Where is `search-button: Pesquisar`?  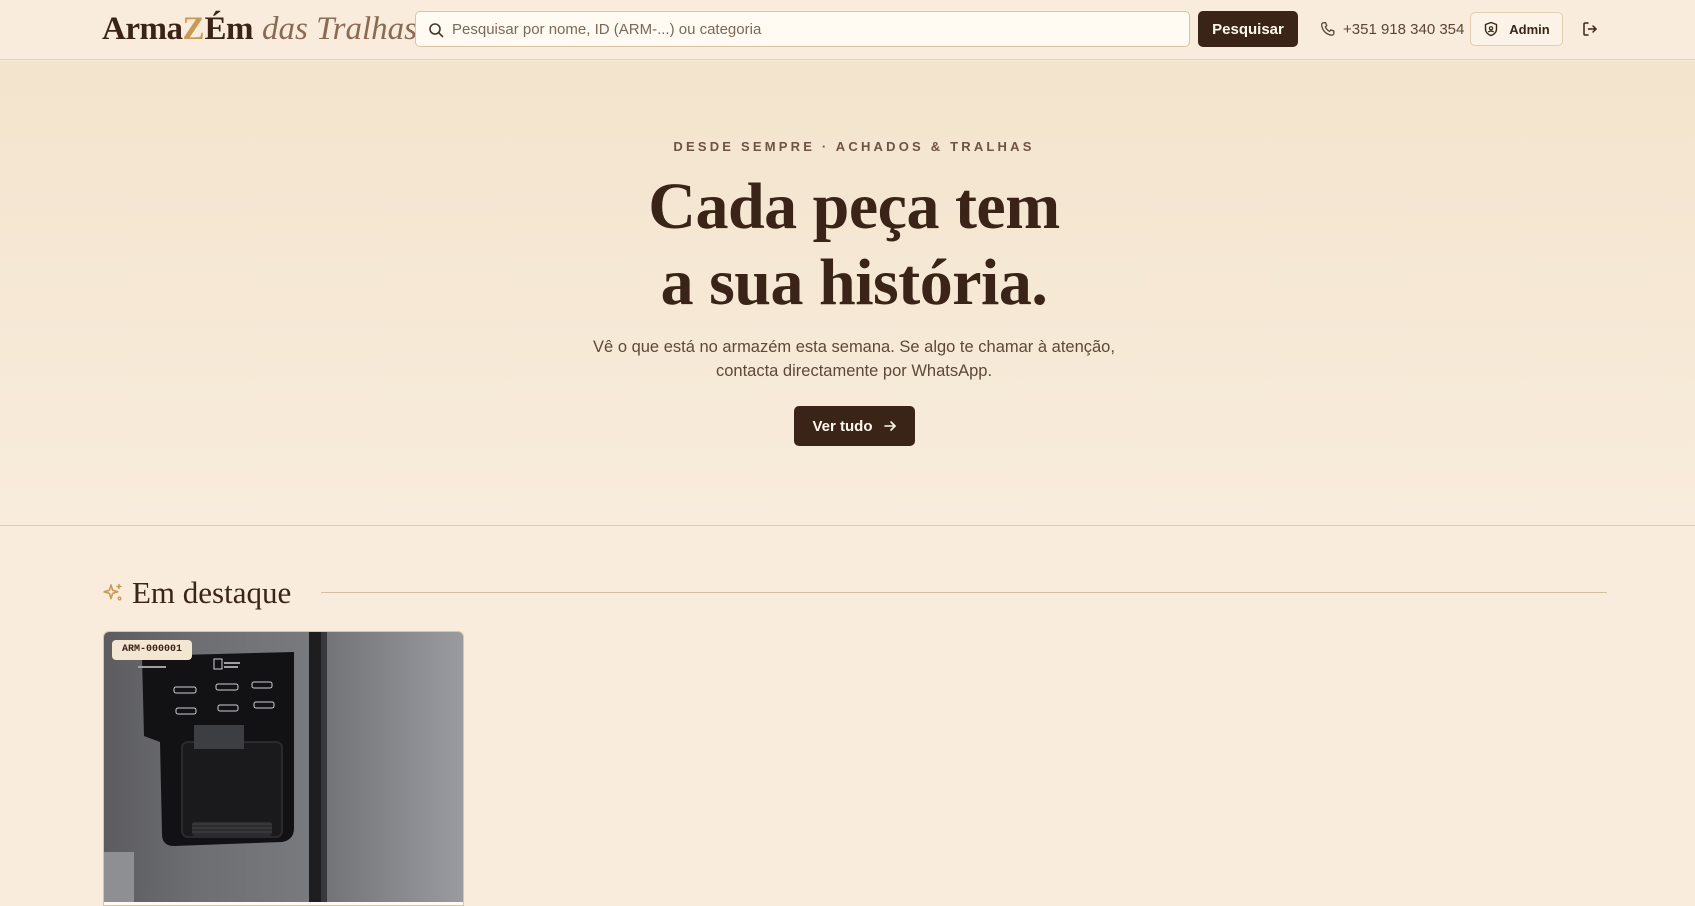 search-button: Pesquisar is located at coordinates (1248, 29).